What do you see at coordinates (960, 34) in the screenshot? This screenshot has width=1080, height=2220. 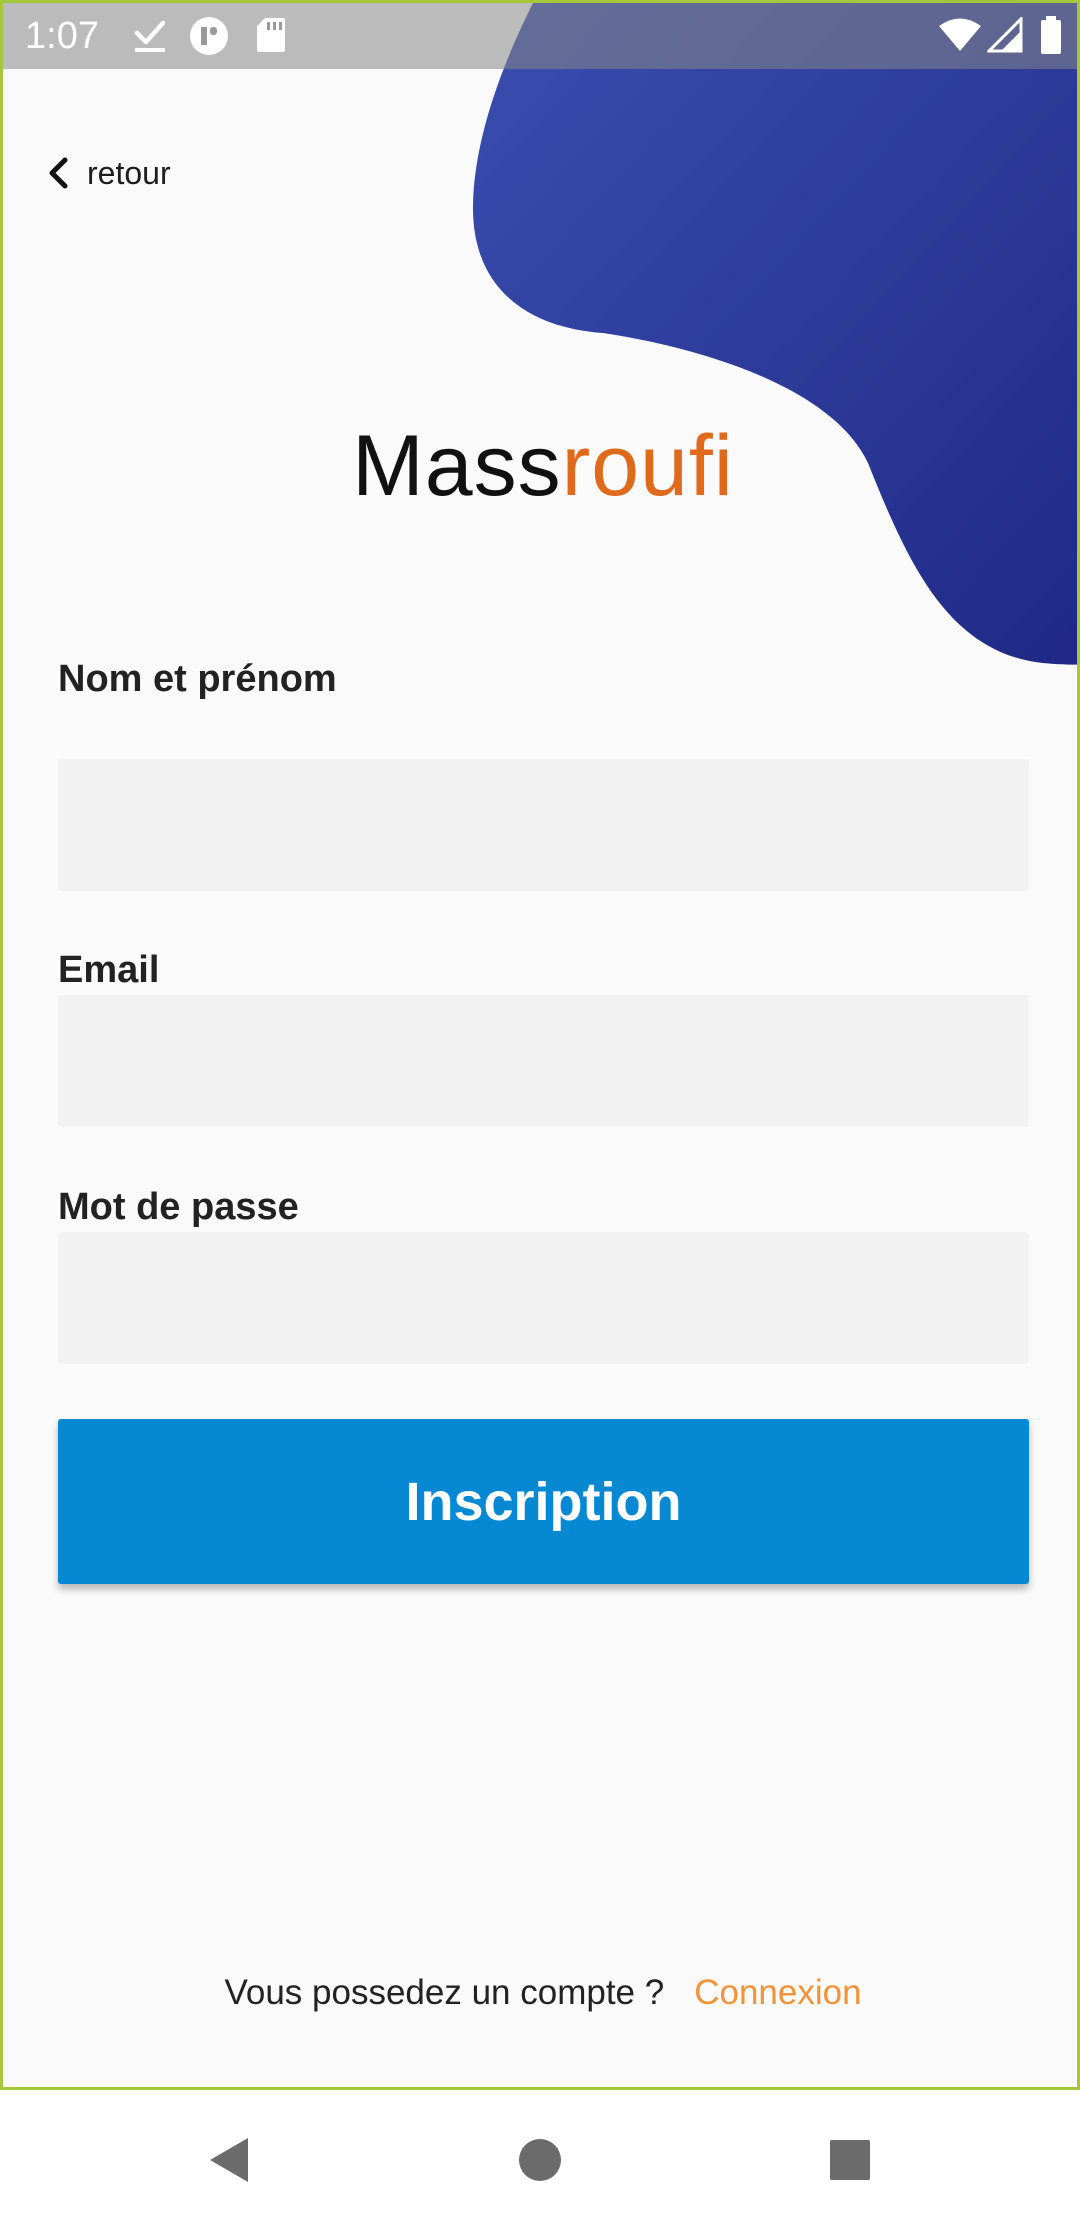 I see `wifi-icon` at bounding box center [960, 34].